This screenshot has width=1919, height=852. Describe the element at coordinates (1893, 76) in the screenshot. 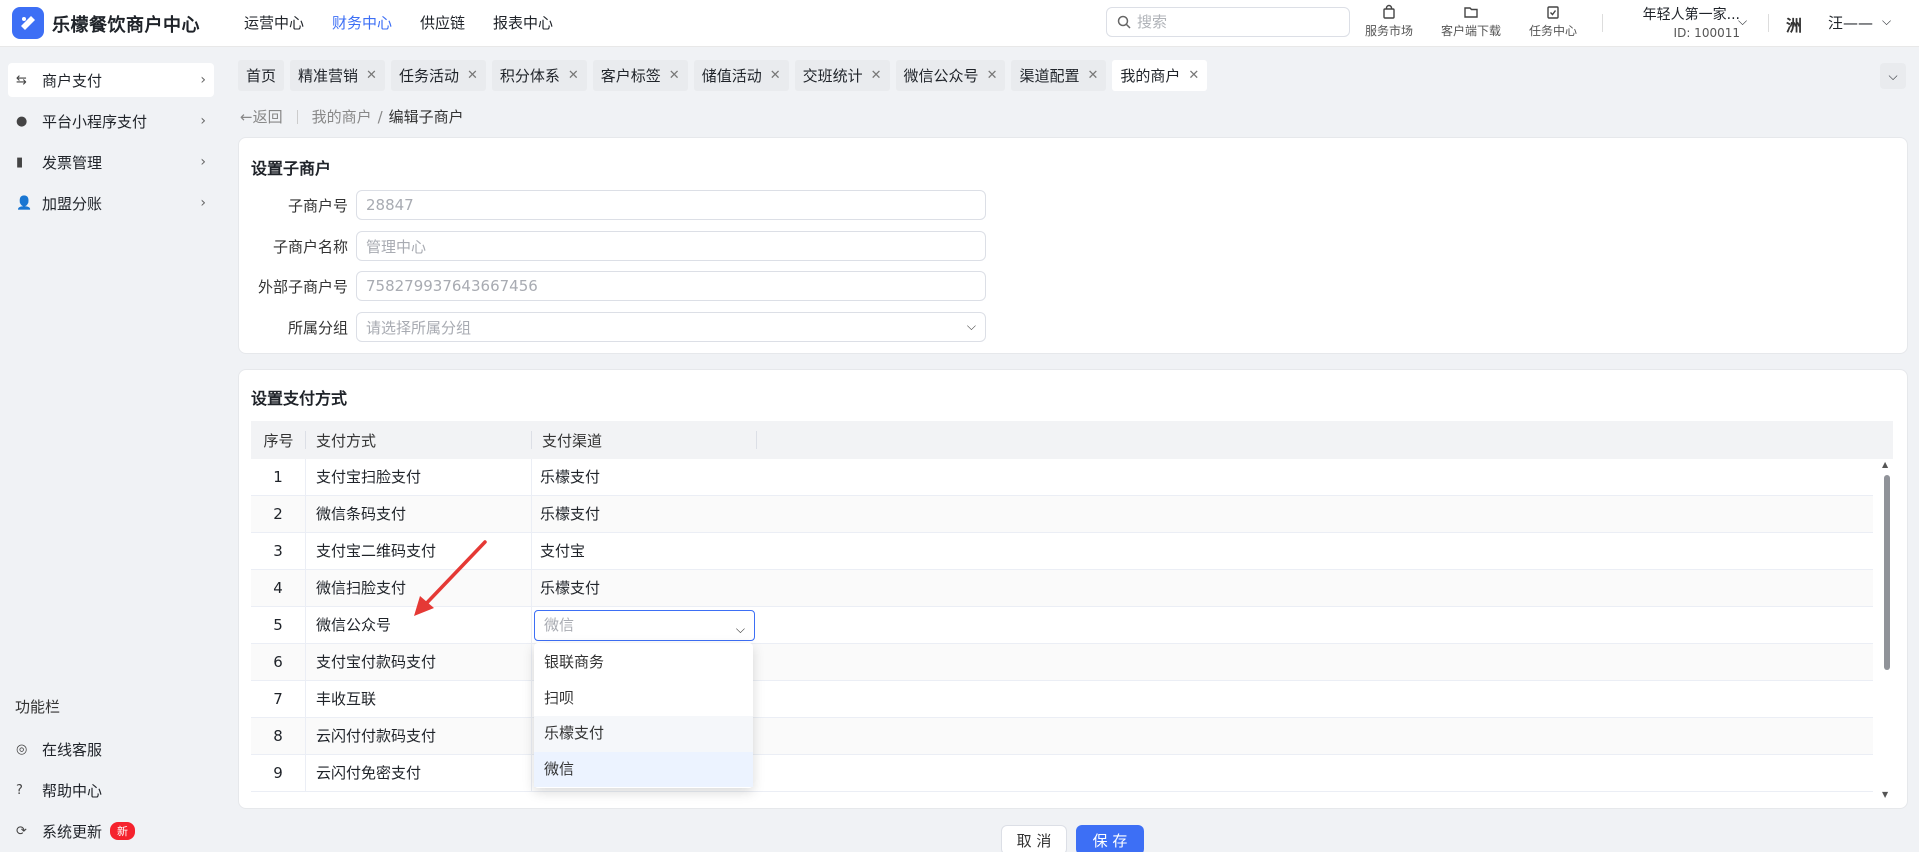

I see `tabs-more-chevron-icon: ⌵` at that location.